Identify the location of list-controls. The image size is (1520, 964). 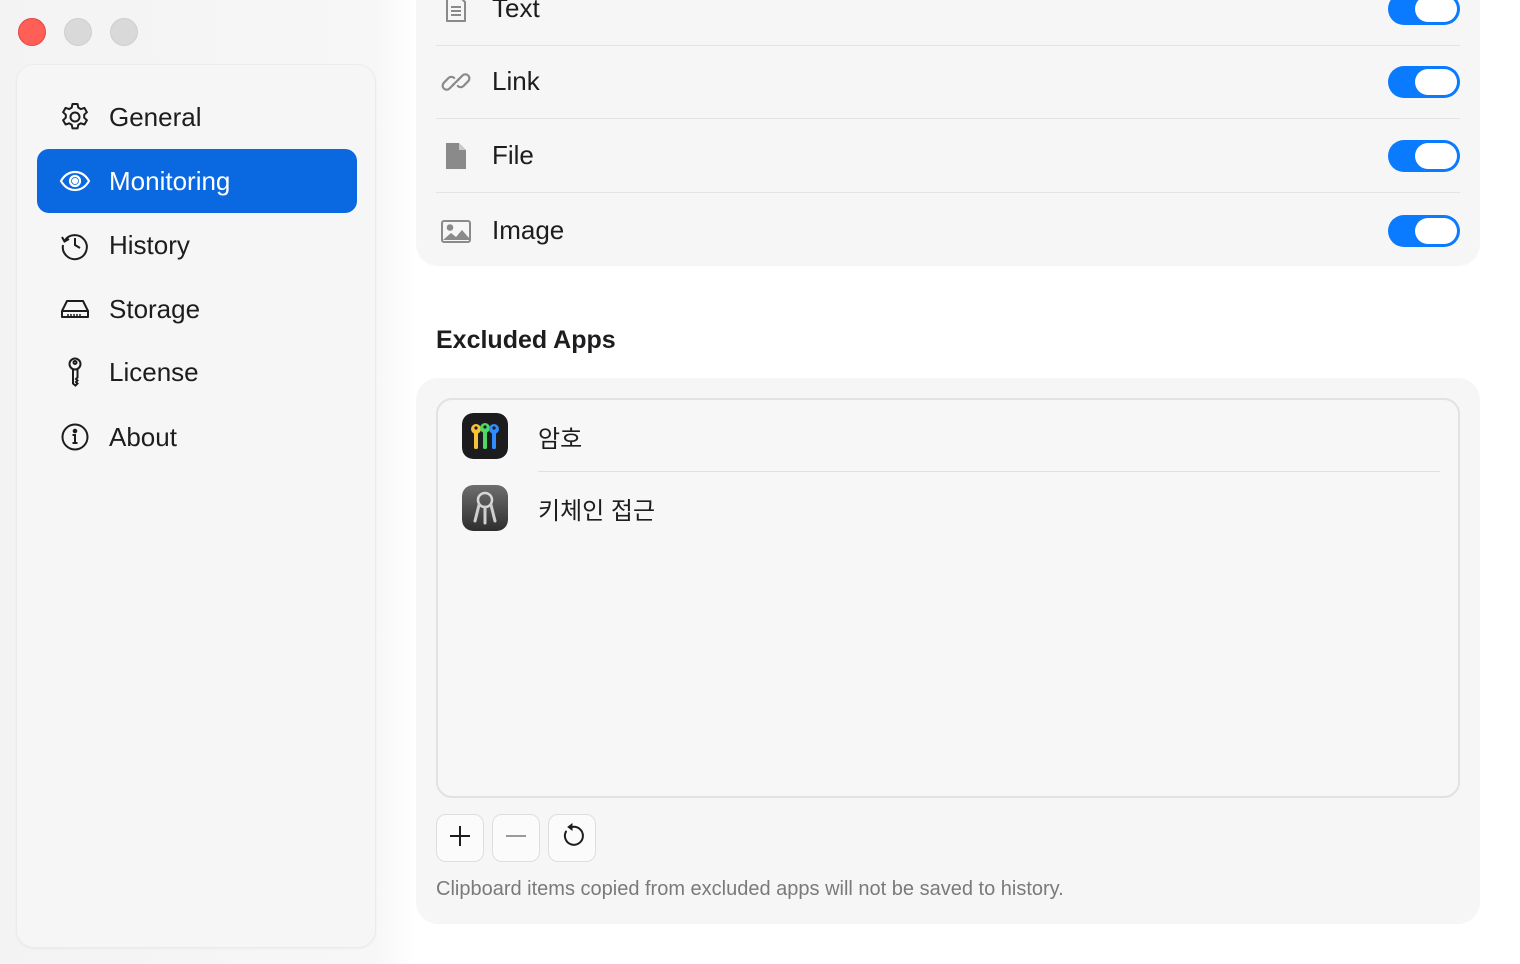
(516, 838).